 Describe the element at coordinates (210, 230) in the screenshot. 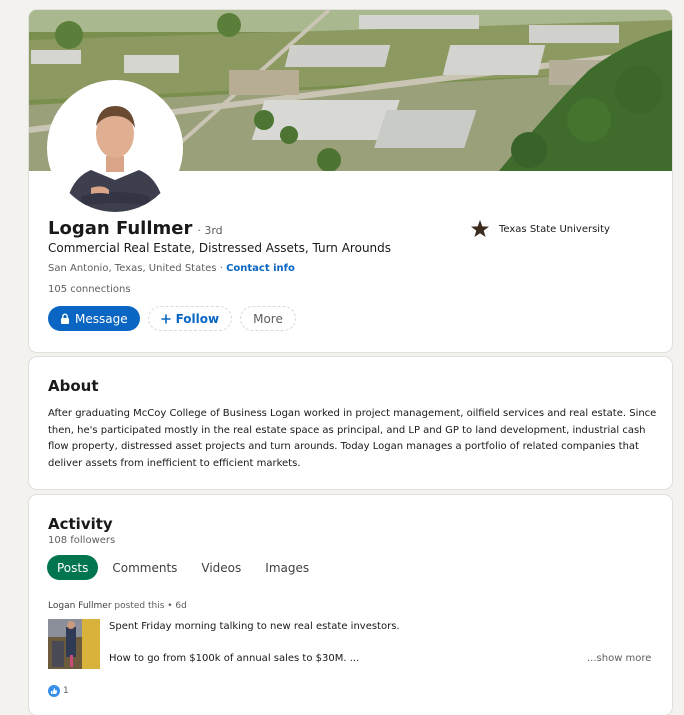

I see `connection-degree: · 3rd` at that location.